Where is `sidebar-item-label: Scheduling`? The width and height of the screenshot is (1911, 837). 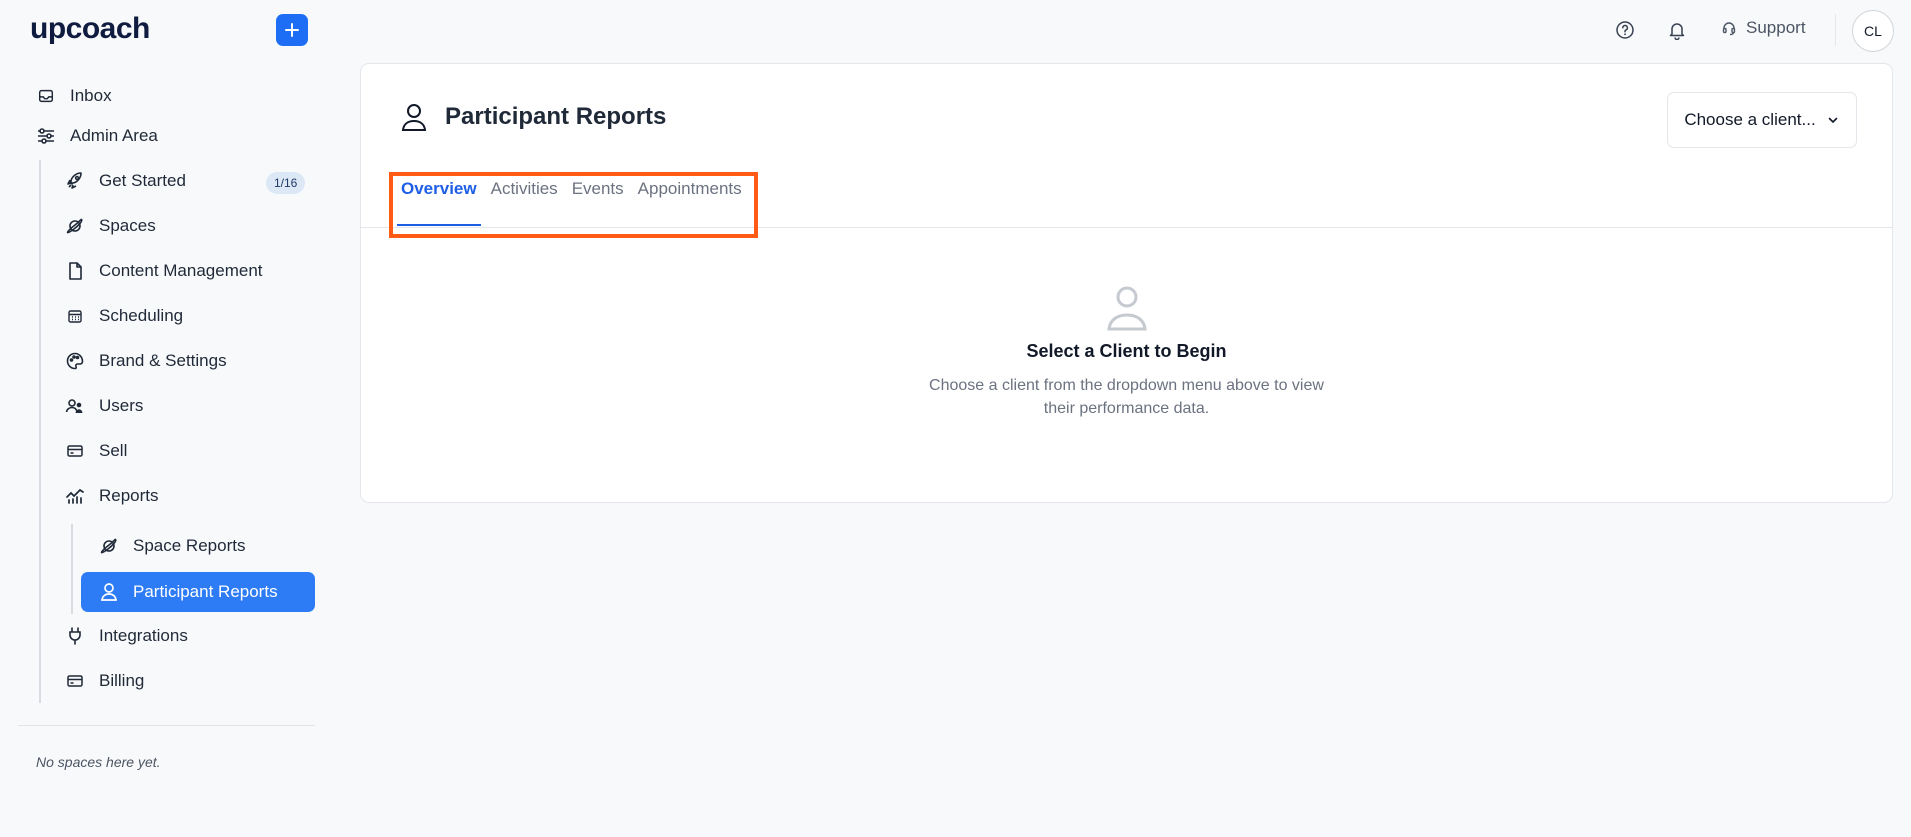
sidebar-item-label: Scheduling is located at coordinates (141, 315).